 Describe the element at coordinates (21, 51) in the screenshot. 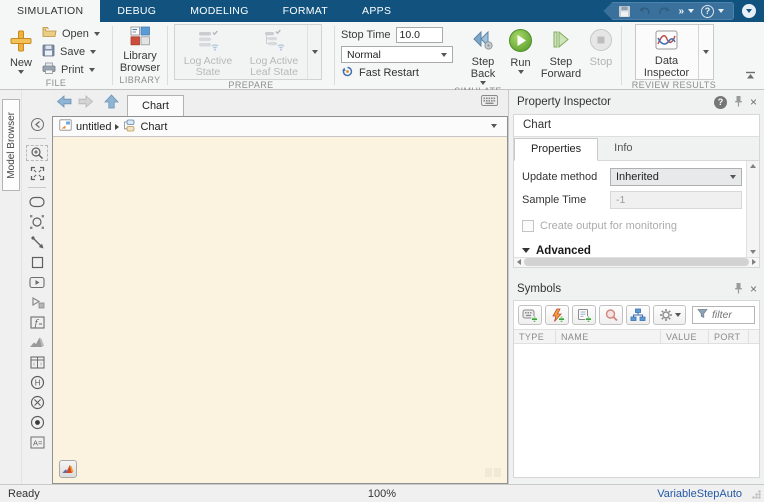

I see `new-button: New` at that location.